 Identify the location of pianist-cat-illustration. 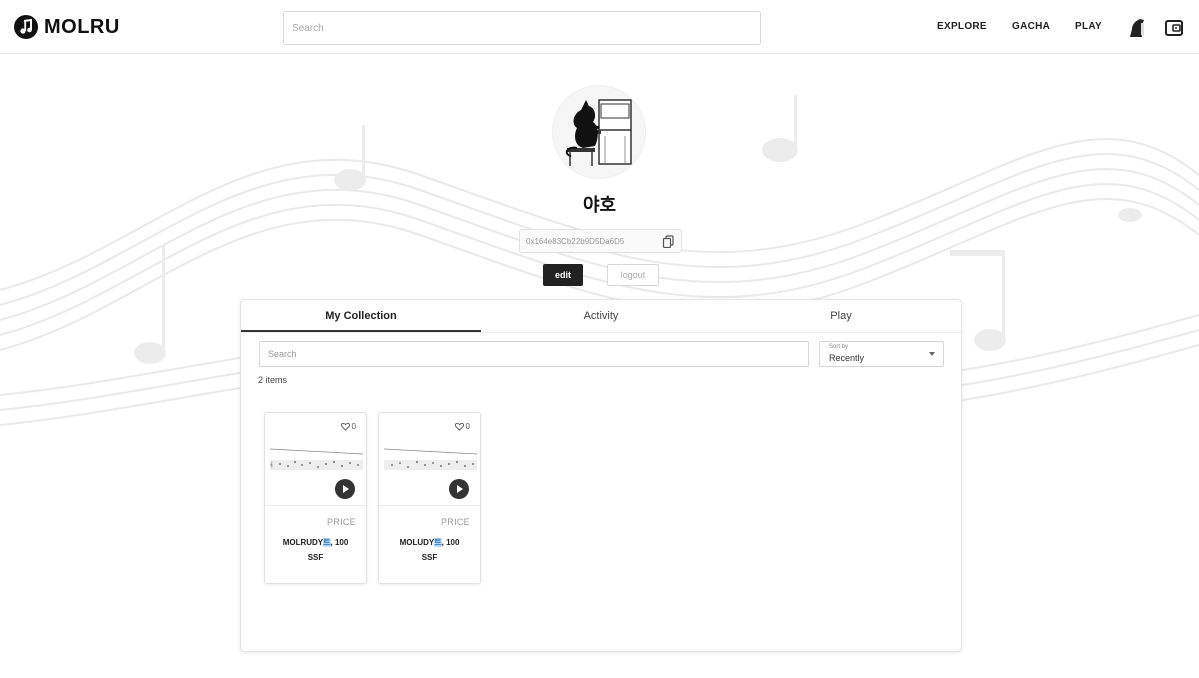
(599, 132).